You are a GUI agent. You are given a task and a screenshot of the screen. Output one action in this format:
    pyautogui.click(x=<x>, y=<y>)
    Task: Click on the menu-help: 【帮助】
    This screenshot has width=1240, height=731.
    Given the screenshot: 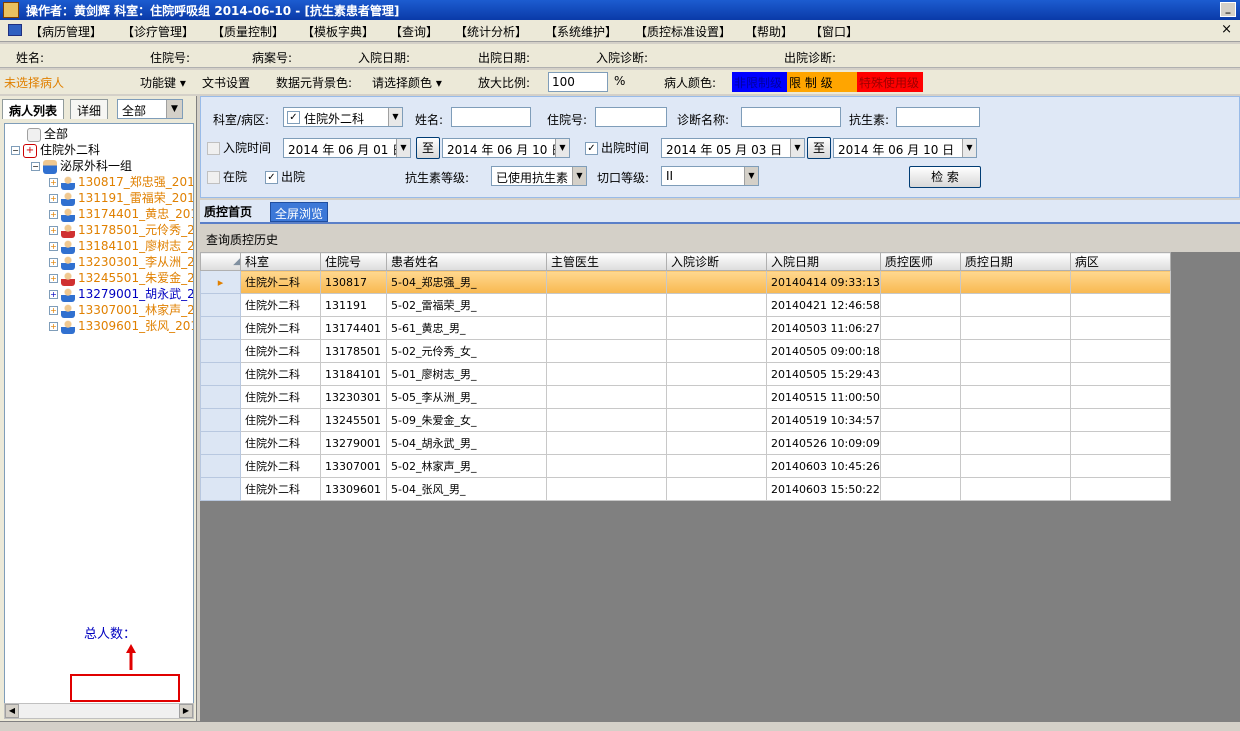 What is the action you would take?
    pyautogui.click(x=769, y=31)
    